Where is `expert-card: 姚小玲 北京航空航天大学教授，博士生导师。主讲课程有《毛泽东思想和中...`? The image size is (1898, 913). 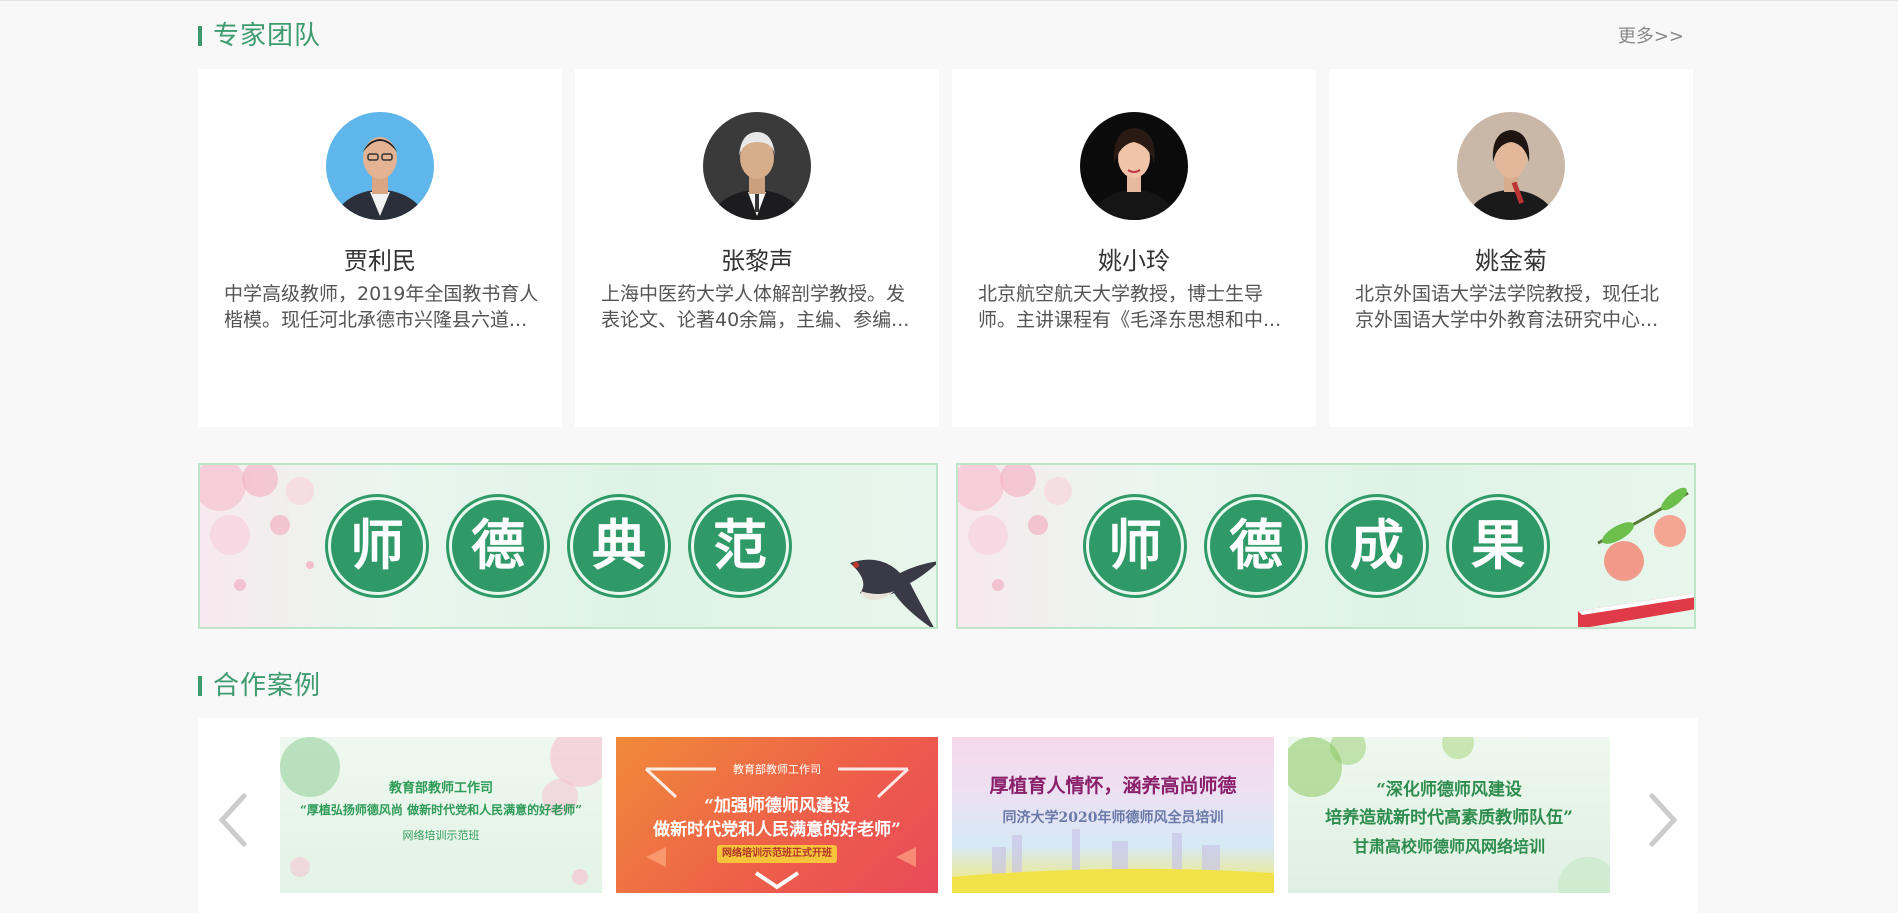
expert-card: 姚小玲 北京航空航天大学教授，博士生导师。主讲课程有《毛泽东思想和中... is located at coordinates (1134, 248).